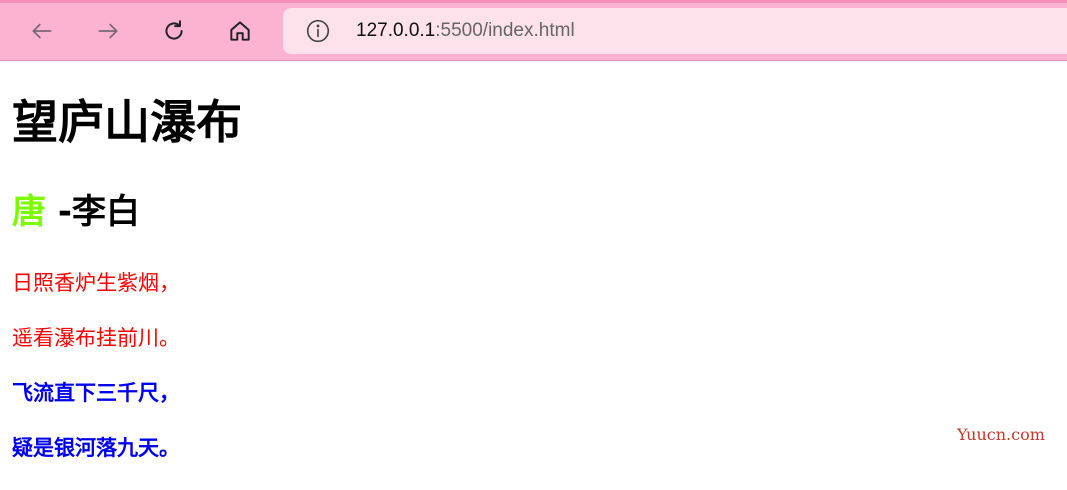 The width and height of the screenshot is (1067, 490). I want to click on dynasty-label: 唐, so click(29, 212).